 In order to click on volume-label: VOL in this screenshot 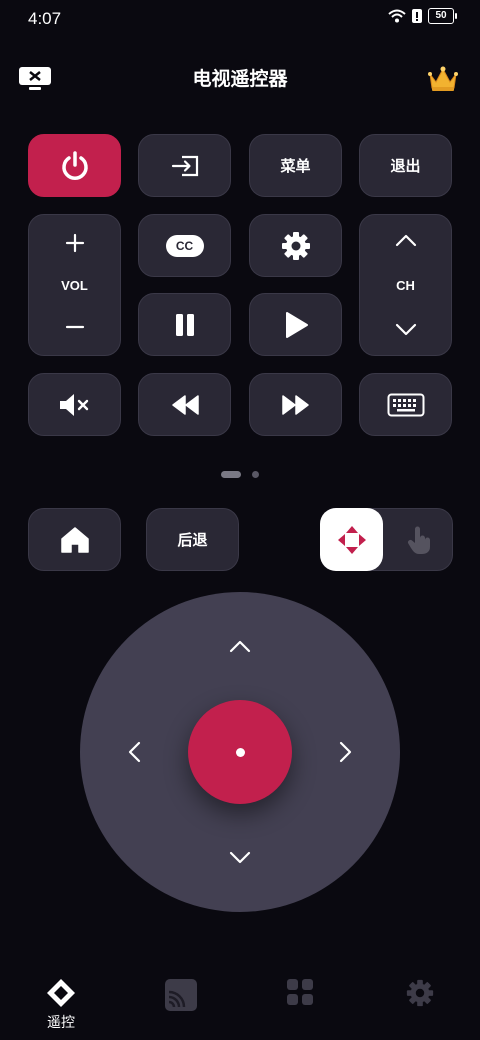, I will do `click(74, 285)`.